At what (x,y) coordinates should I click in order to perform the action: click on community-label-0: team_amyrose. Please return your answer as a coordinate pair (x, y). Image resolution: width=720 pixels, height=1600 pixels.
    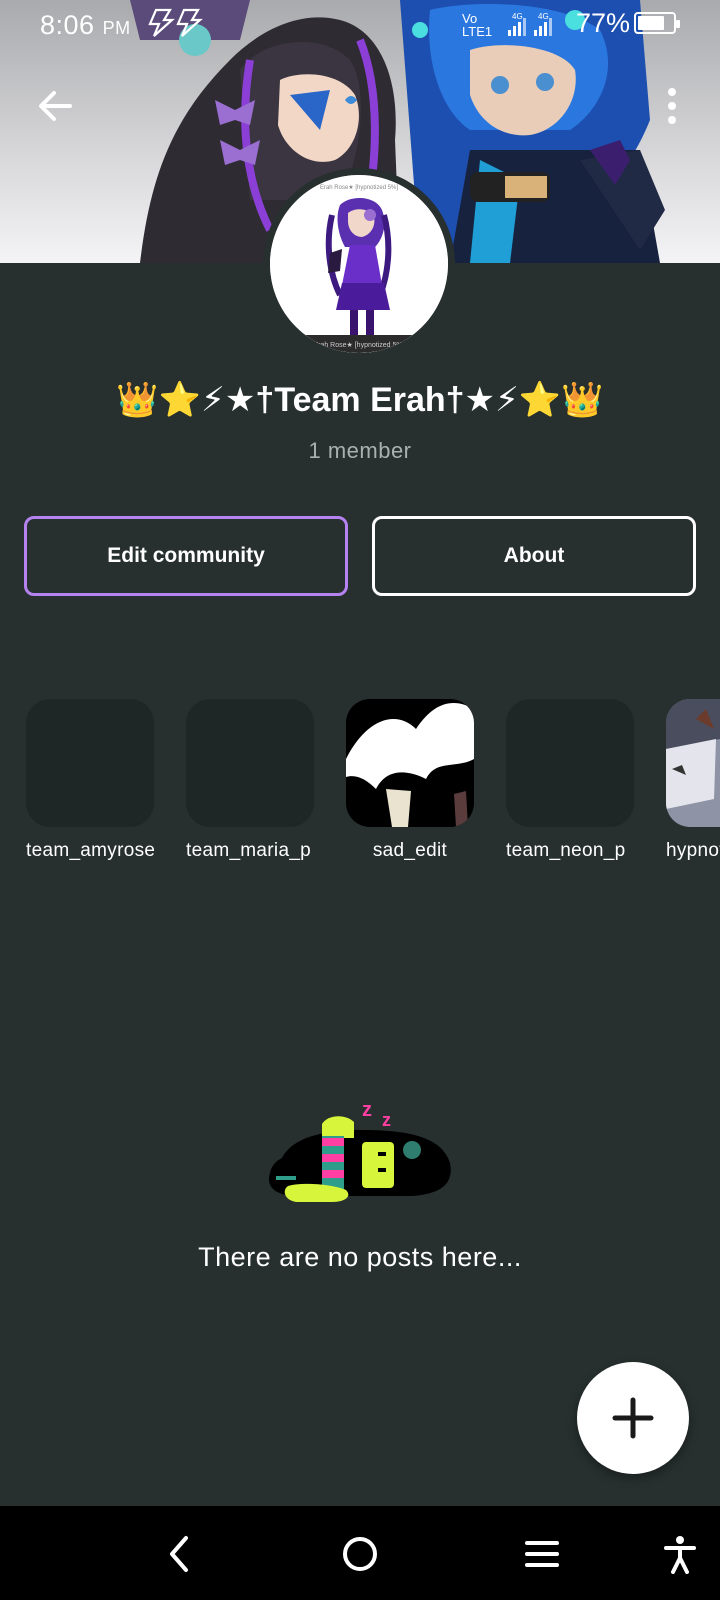
    Looking at the image, I should click on (90, 850).